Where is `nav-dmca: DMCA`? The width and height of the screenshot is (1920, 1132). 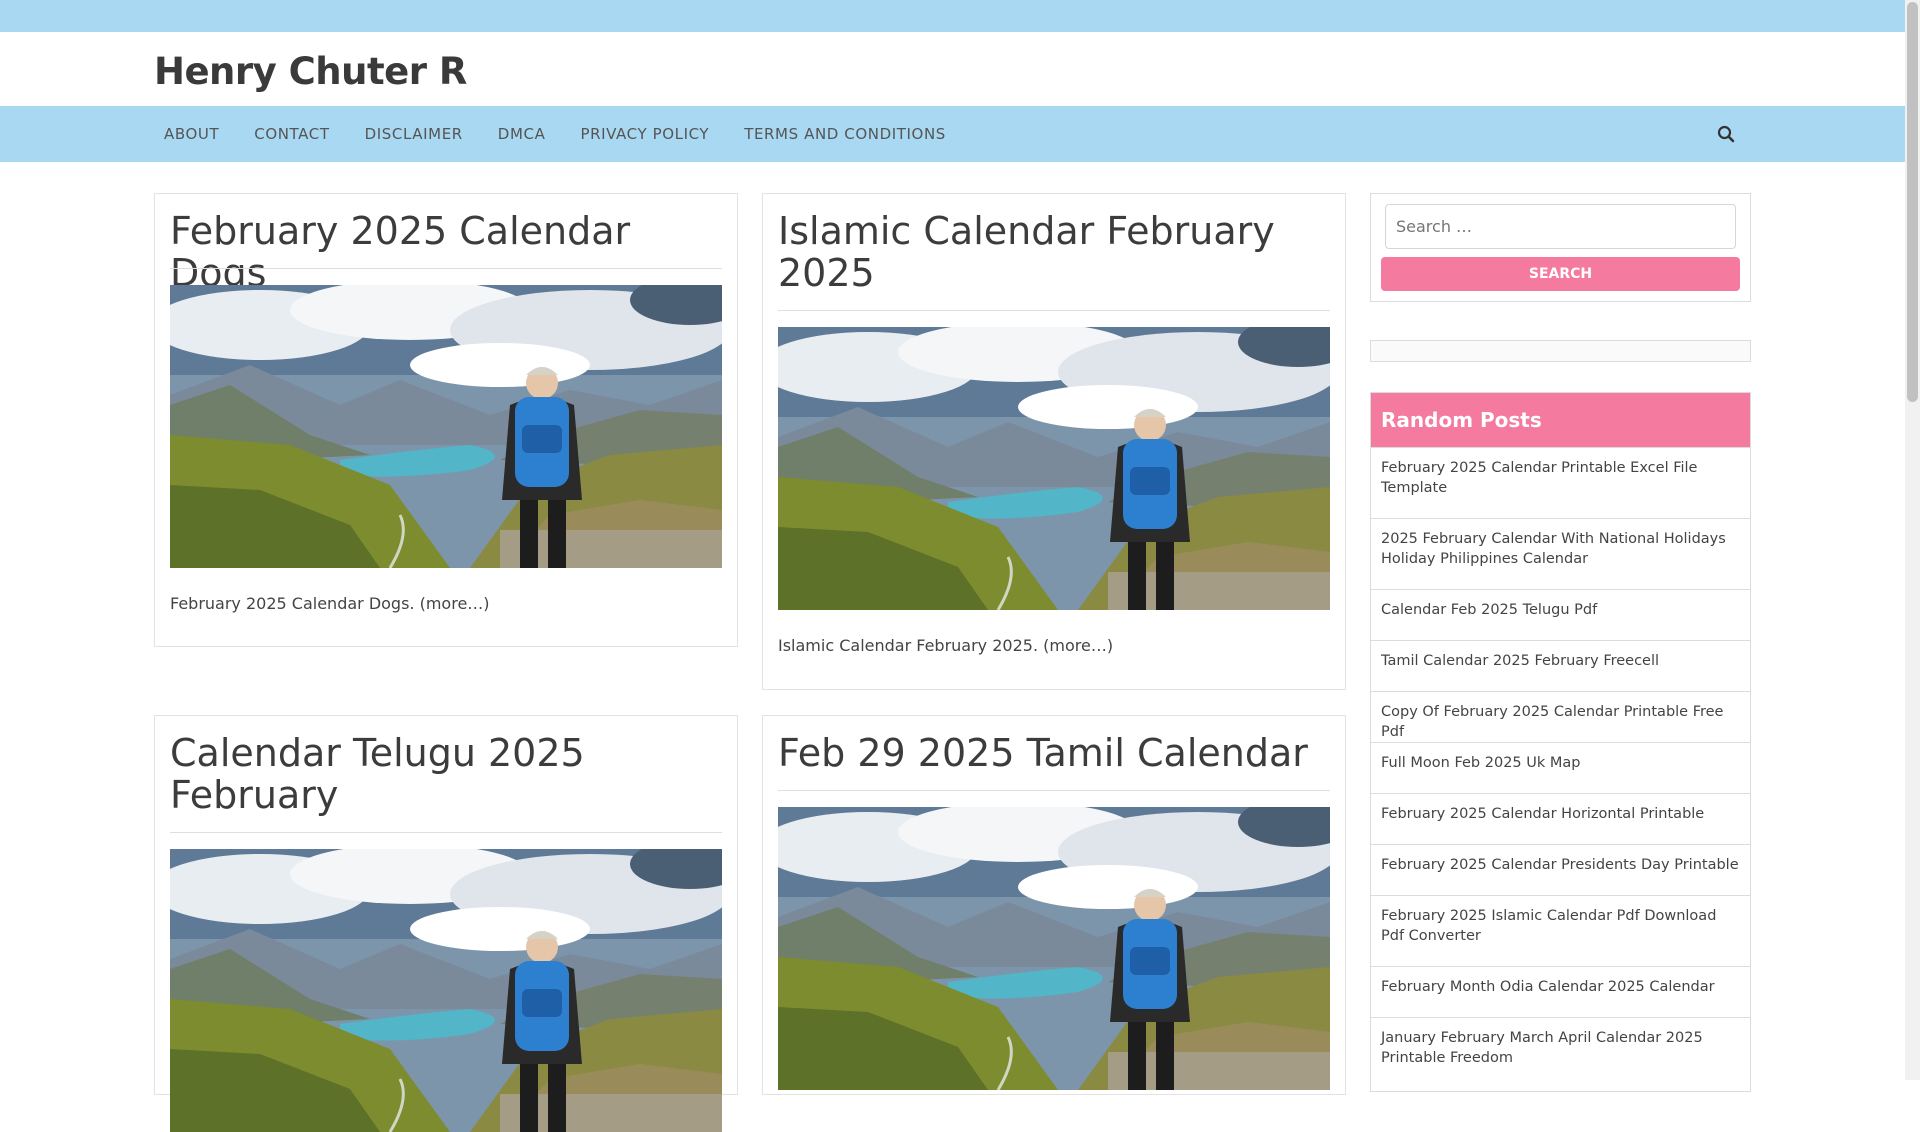
nav-dmca: DMCA is located at coordinates (522, 134).